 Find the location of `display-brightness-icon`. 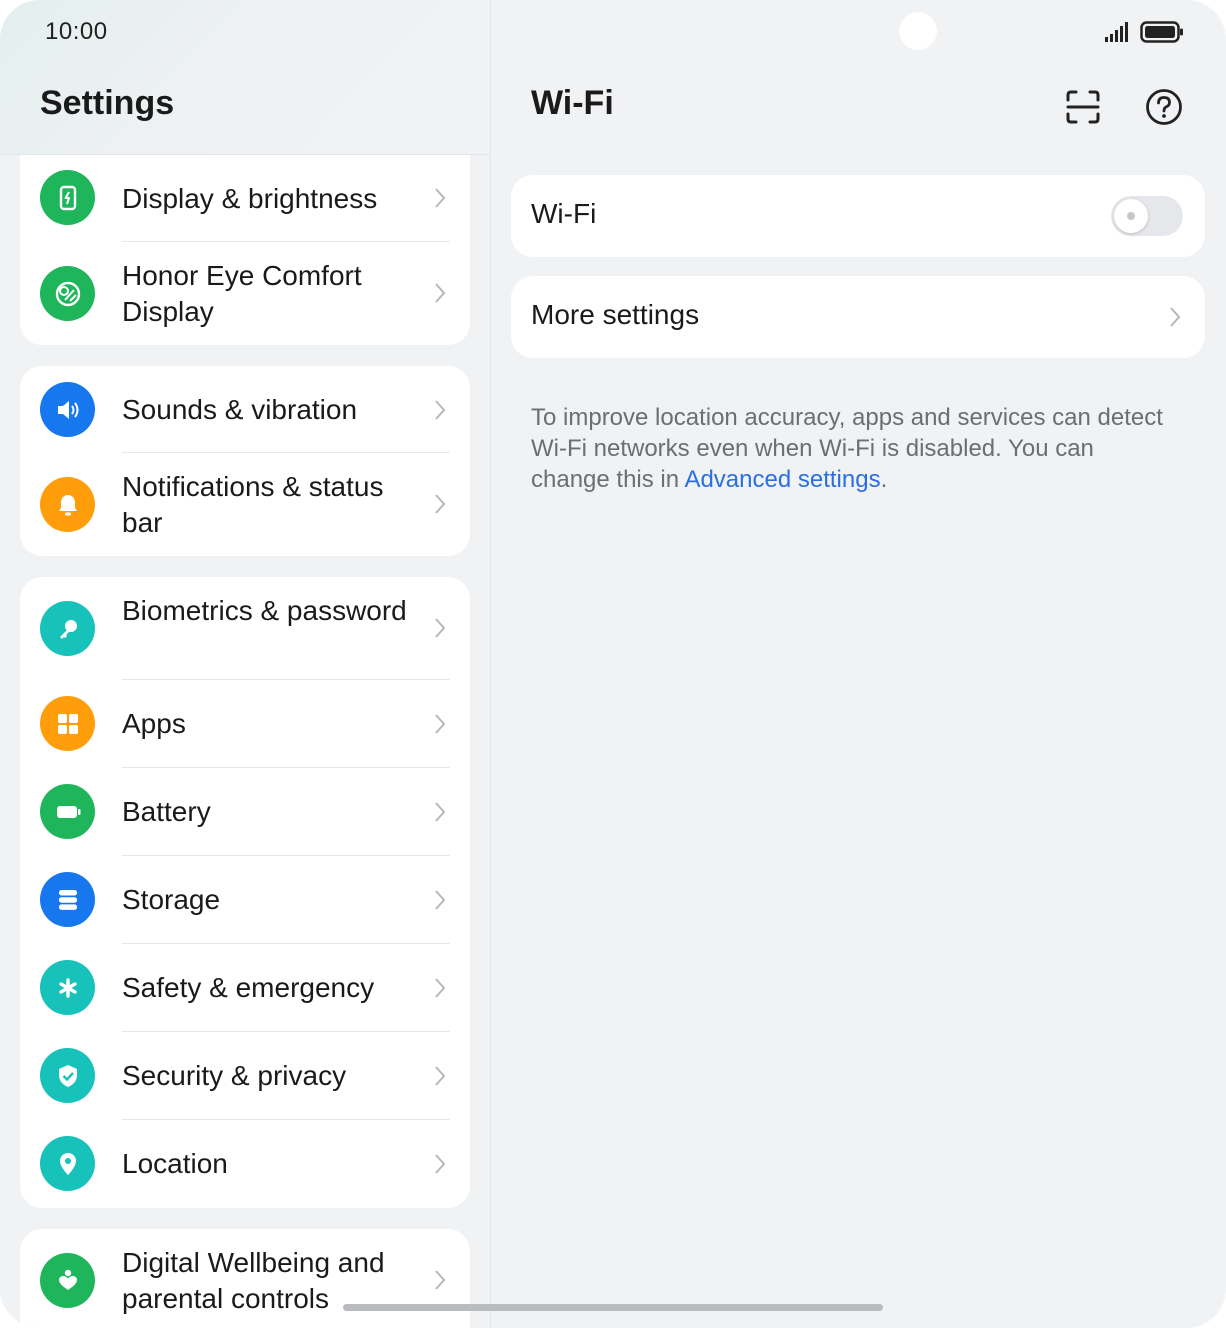

display-brightness-icon is located at coordinates (67, 197).